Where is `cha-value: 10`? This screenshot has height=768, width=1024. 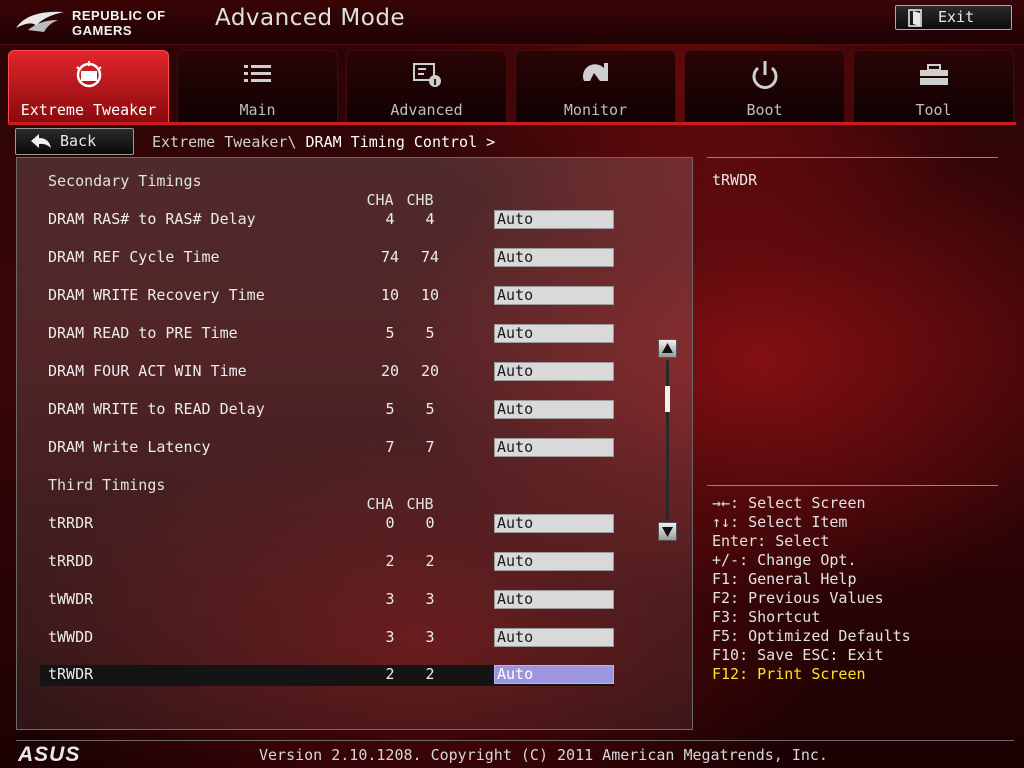
cha-value: 10 is located at coordinates (390, 295).